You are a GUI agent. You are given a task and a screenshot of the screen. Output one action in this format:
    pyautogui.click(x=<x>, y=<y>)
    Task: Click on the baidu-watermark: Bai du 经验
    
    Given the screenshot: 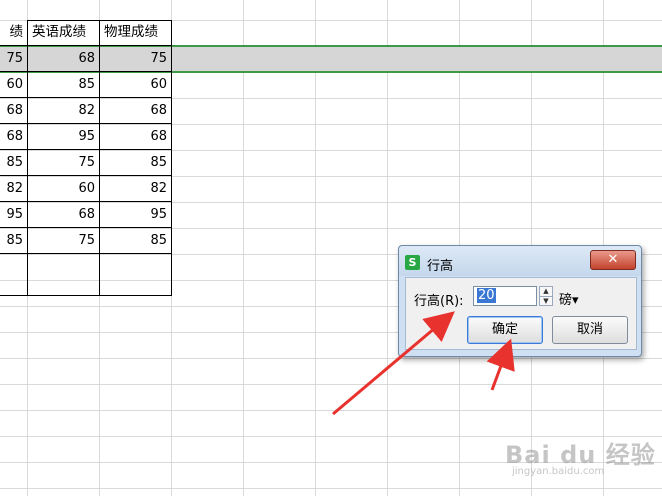 What is the action you would take?
    pyautogui.click(x=580, y=455)
    